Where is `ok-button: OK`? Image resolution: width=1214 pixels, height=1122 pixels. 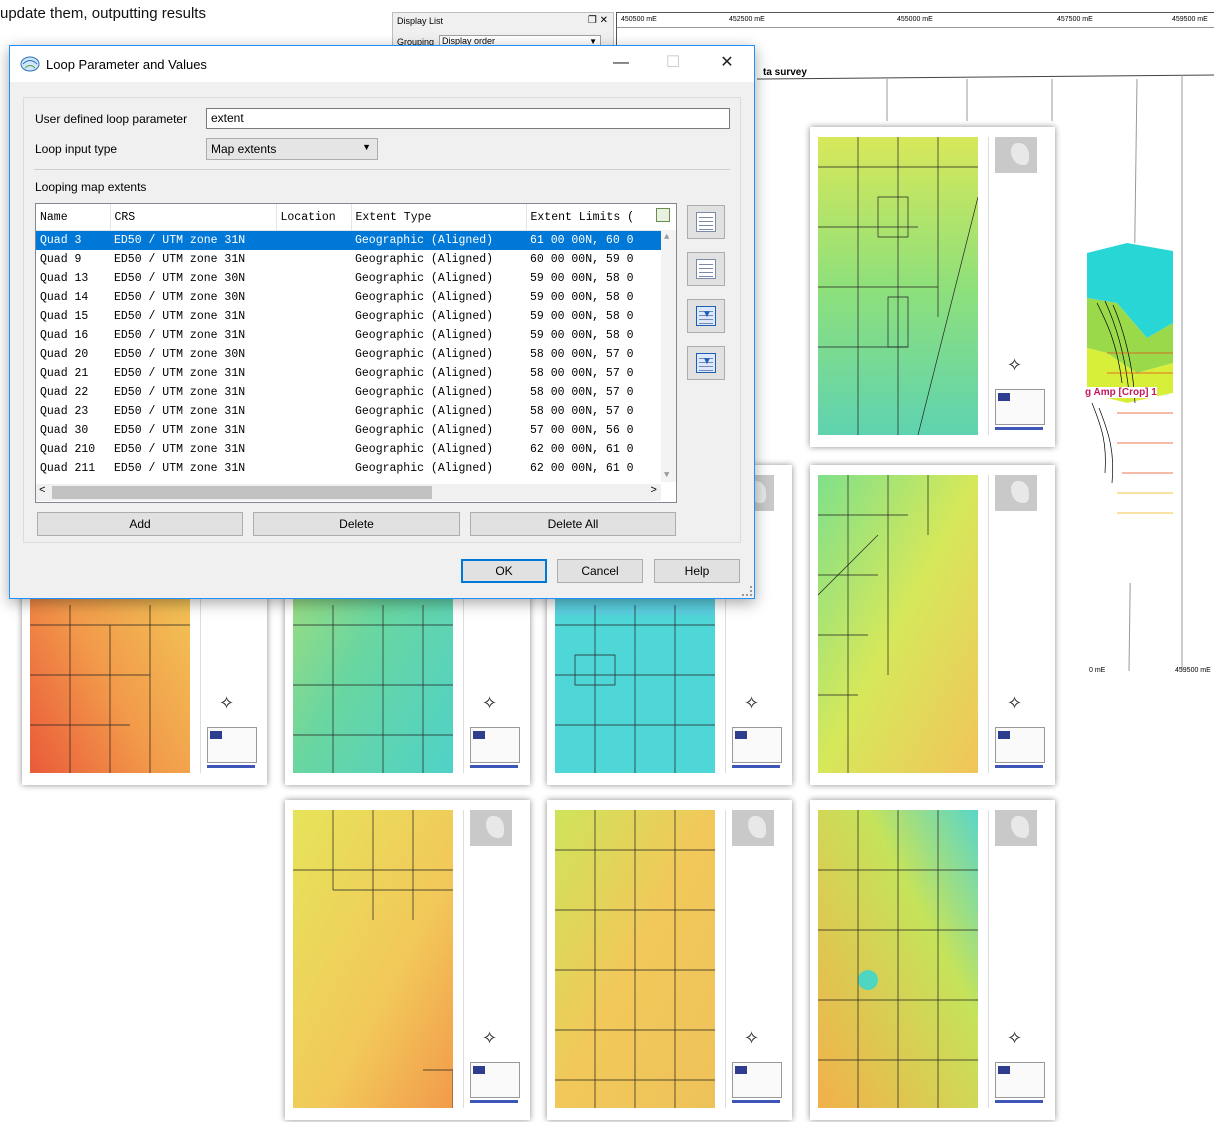
ok-button: OK is located at coordinates (504, 571).